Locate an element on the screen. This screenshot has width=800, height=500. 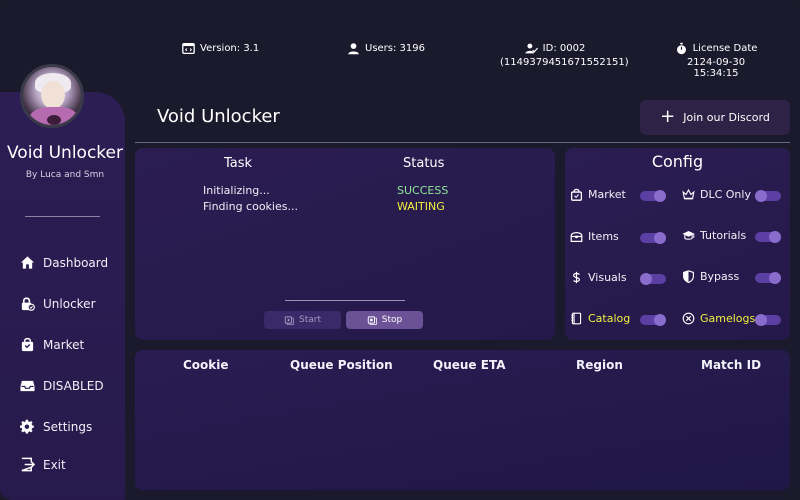
id-number: (1149379451671552151) is located at coordinates (564, 62).